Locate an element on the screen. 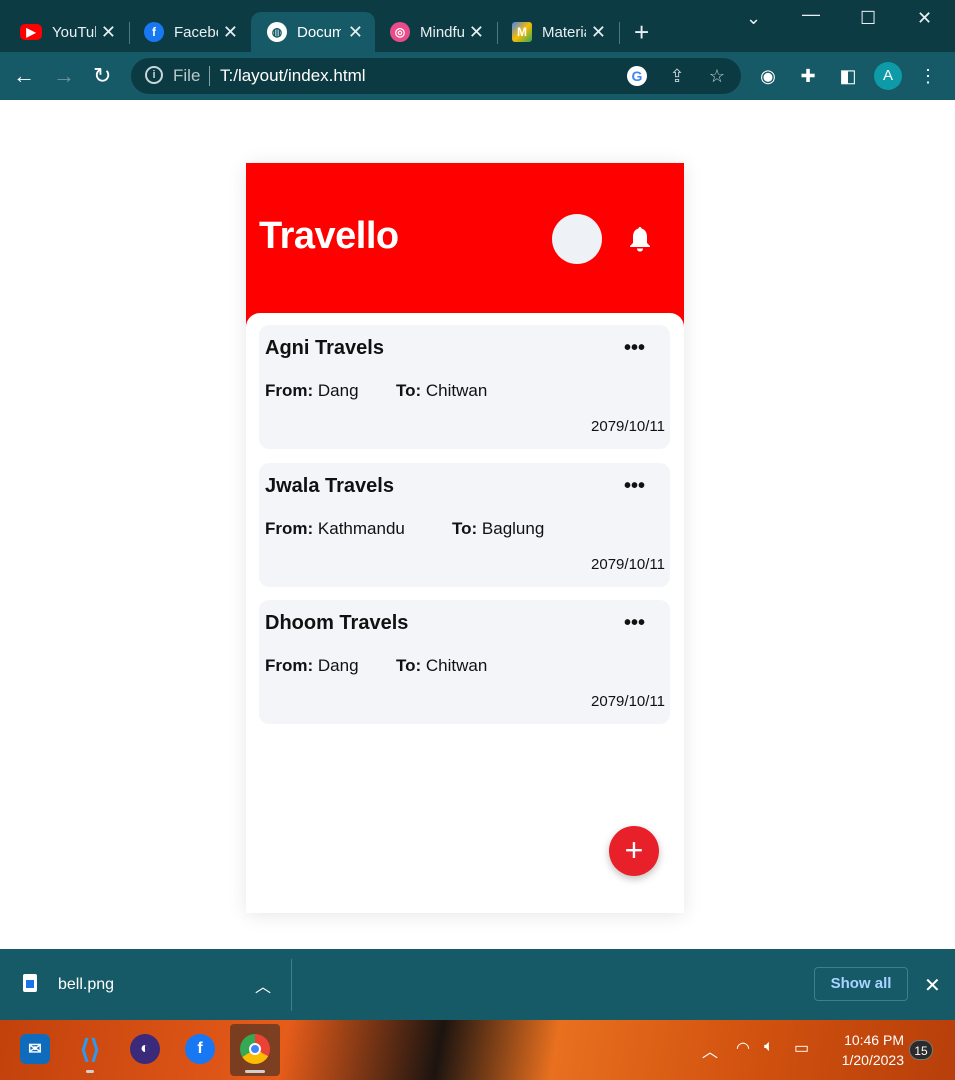 This screenshot has height=1080, width=955. operator-name: Jwala Travels is located at coordinates (329, 486).